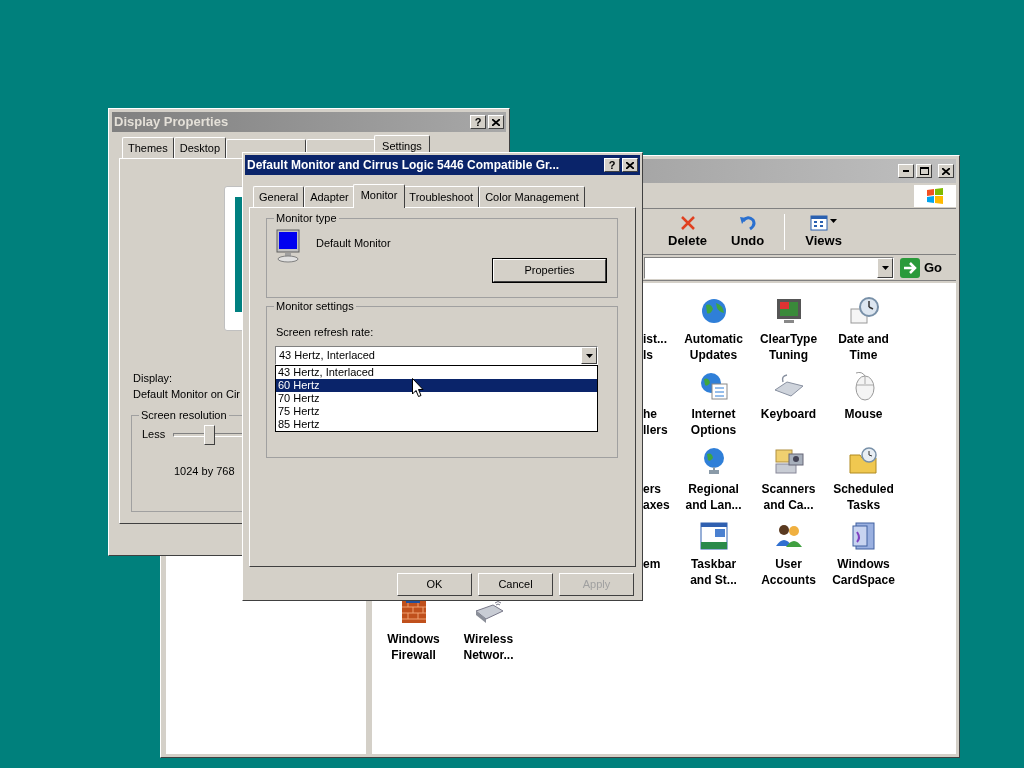  What do you see at coordinates (171, 122) in the screenshot?
I see `window-title: Display Properties` at bounding box center [171, 122].